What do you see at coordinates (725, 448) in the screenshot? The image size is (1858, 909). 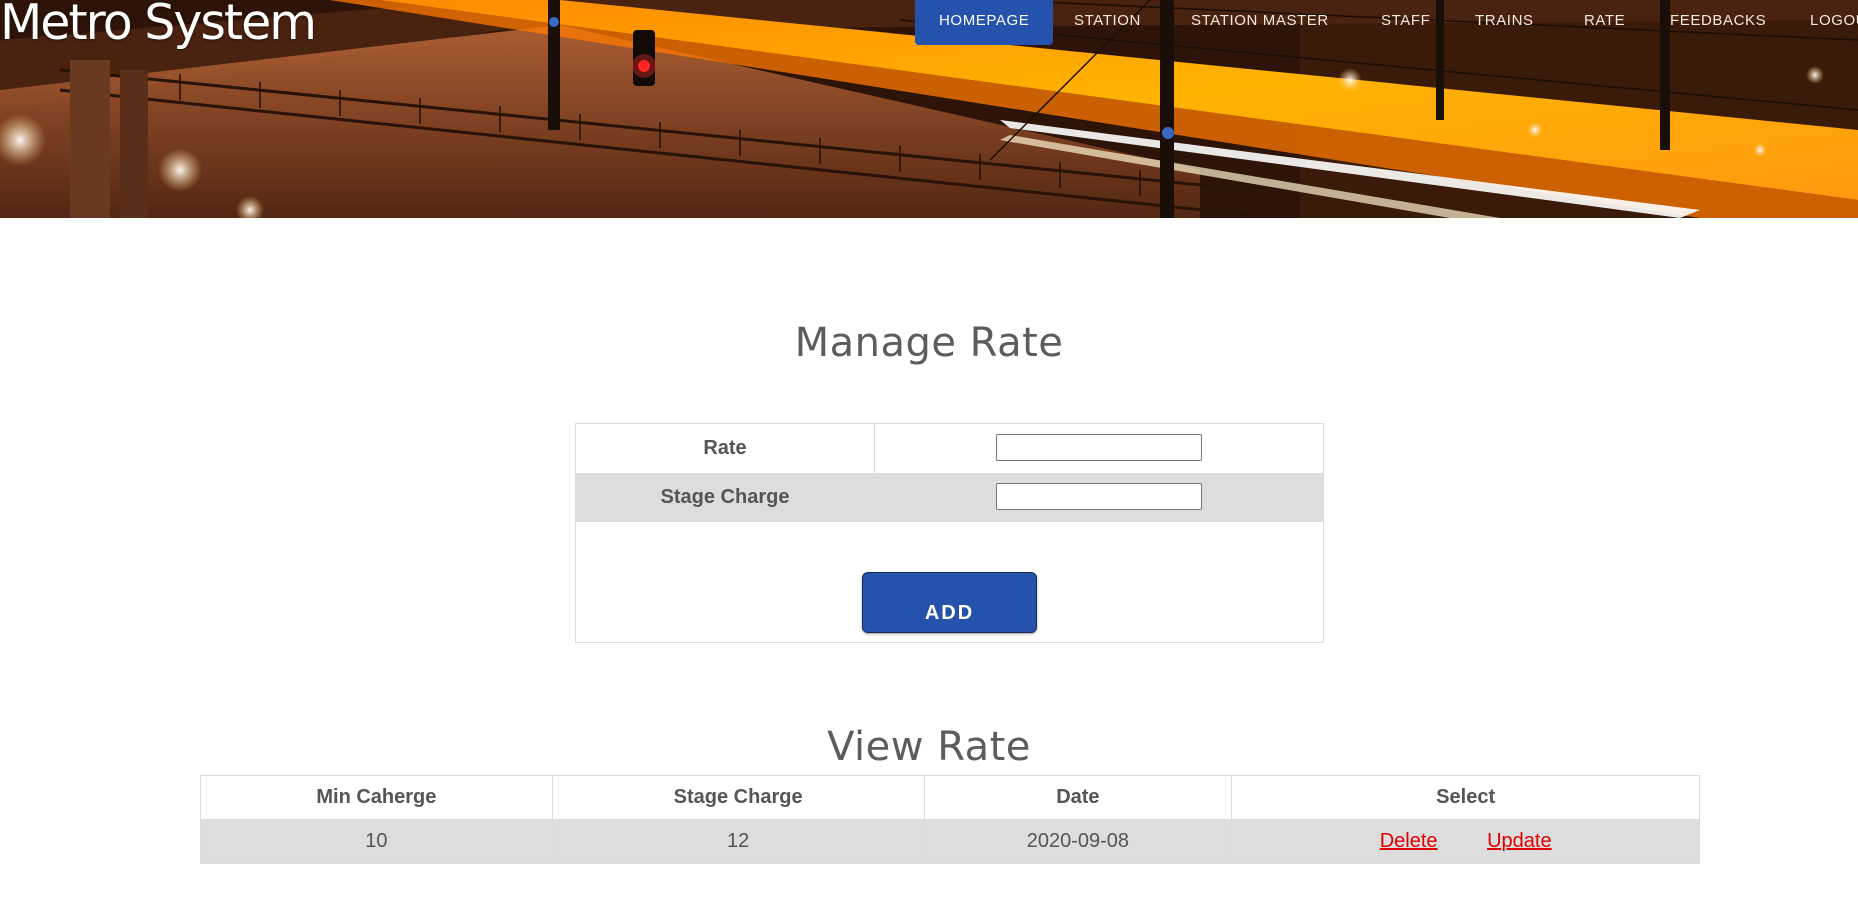 I see `rate-label: Rate` at bounding box center [725, 448].